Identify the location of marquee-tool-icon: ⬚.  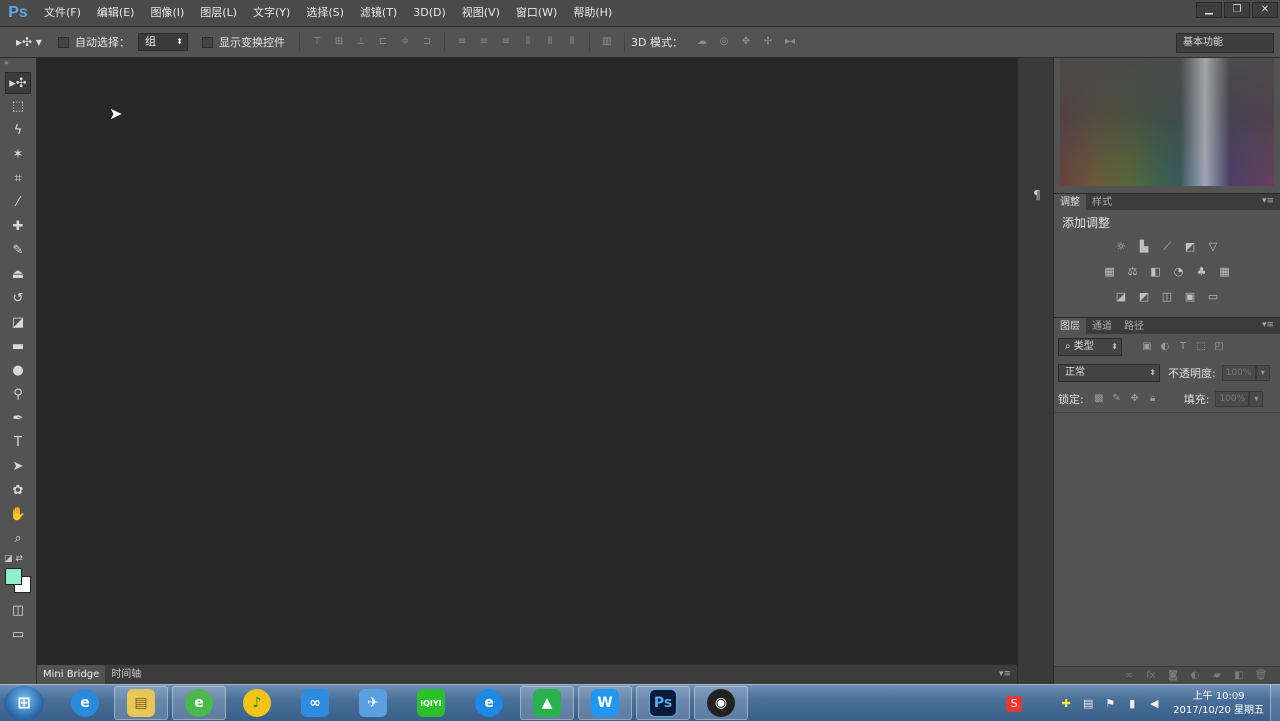
(18, 107).